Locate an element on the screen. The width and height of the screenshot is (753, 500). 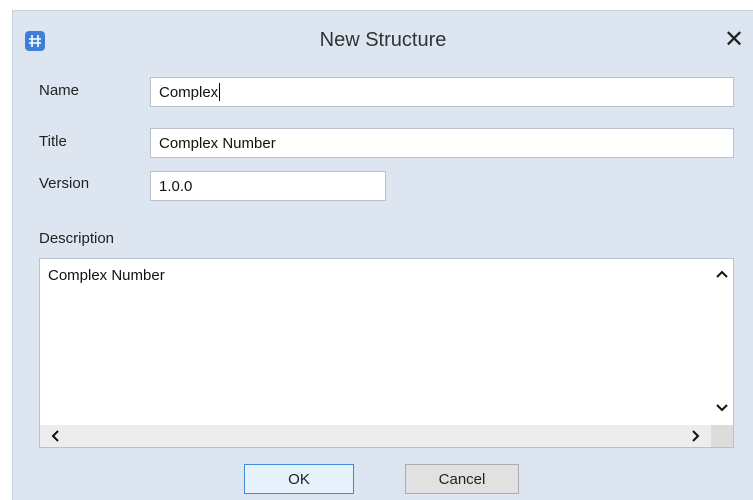
vertical-scrollbar is located at coordinates (722, 342).